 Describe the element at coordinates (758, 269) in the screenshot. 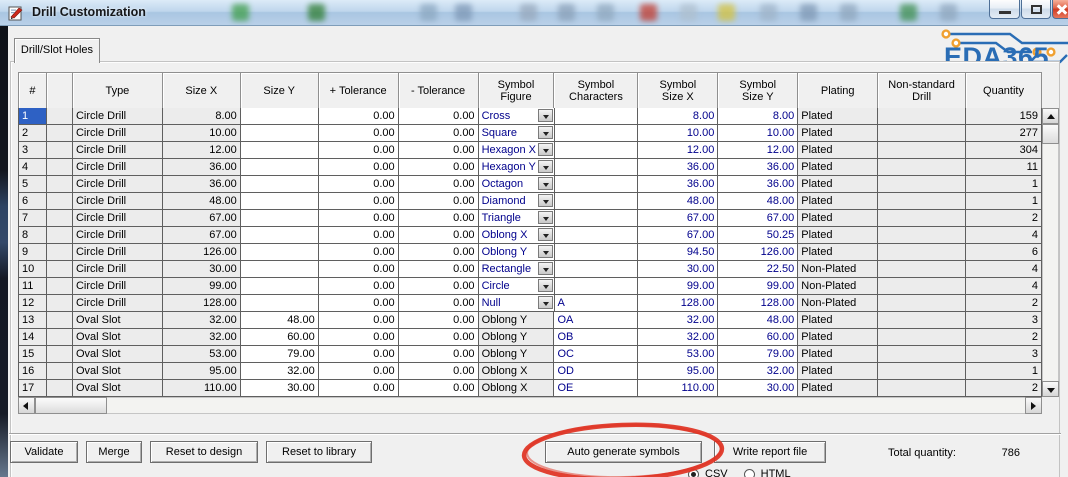

I see `cell: 22.50` at that location.